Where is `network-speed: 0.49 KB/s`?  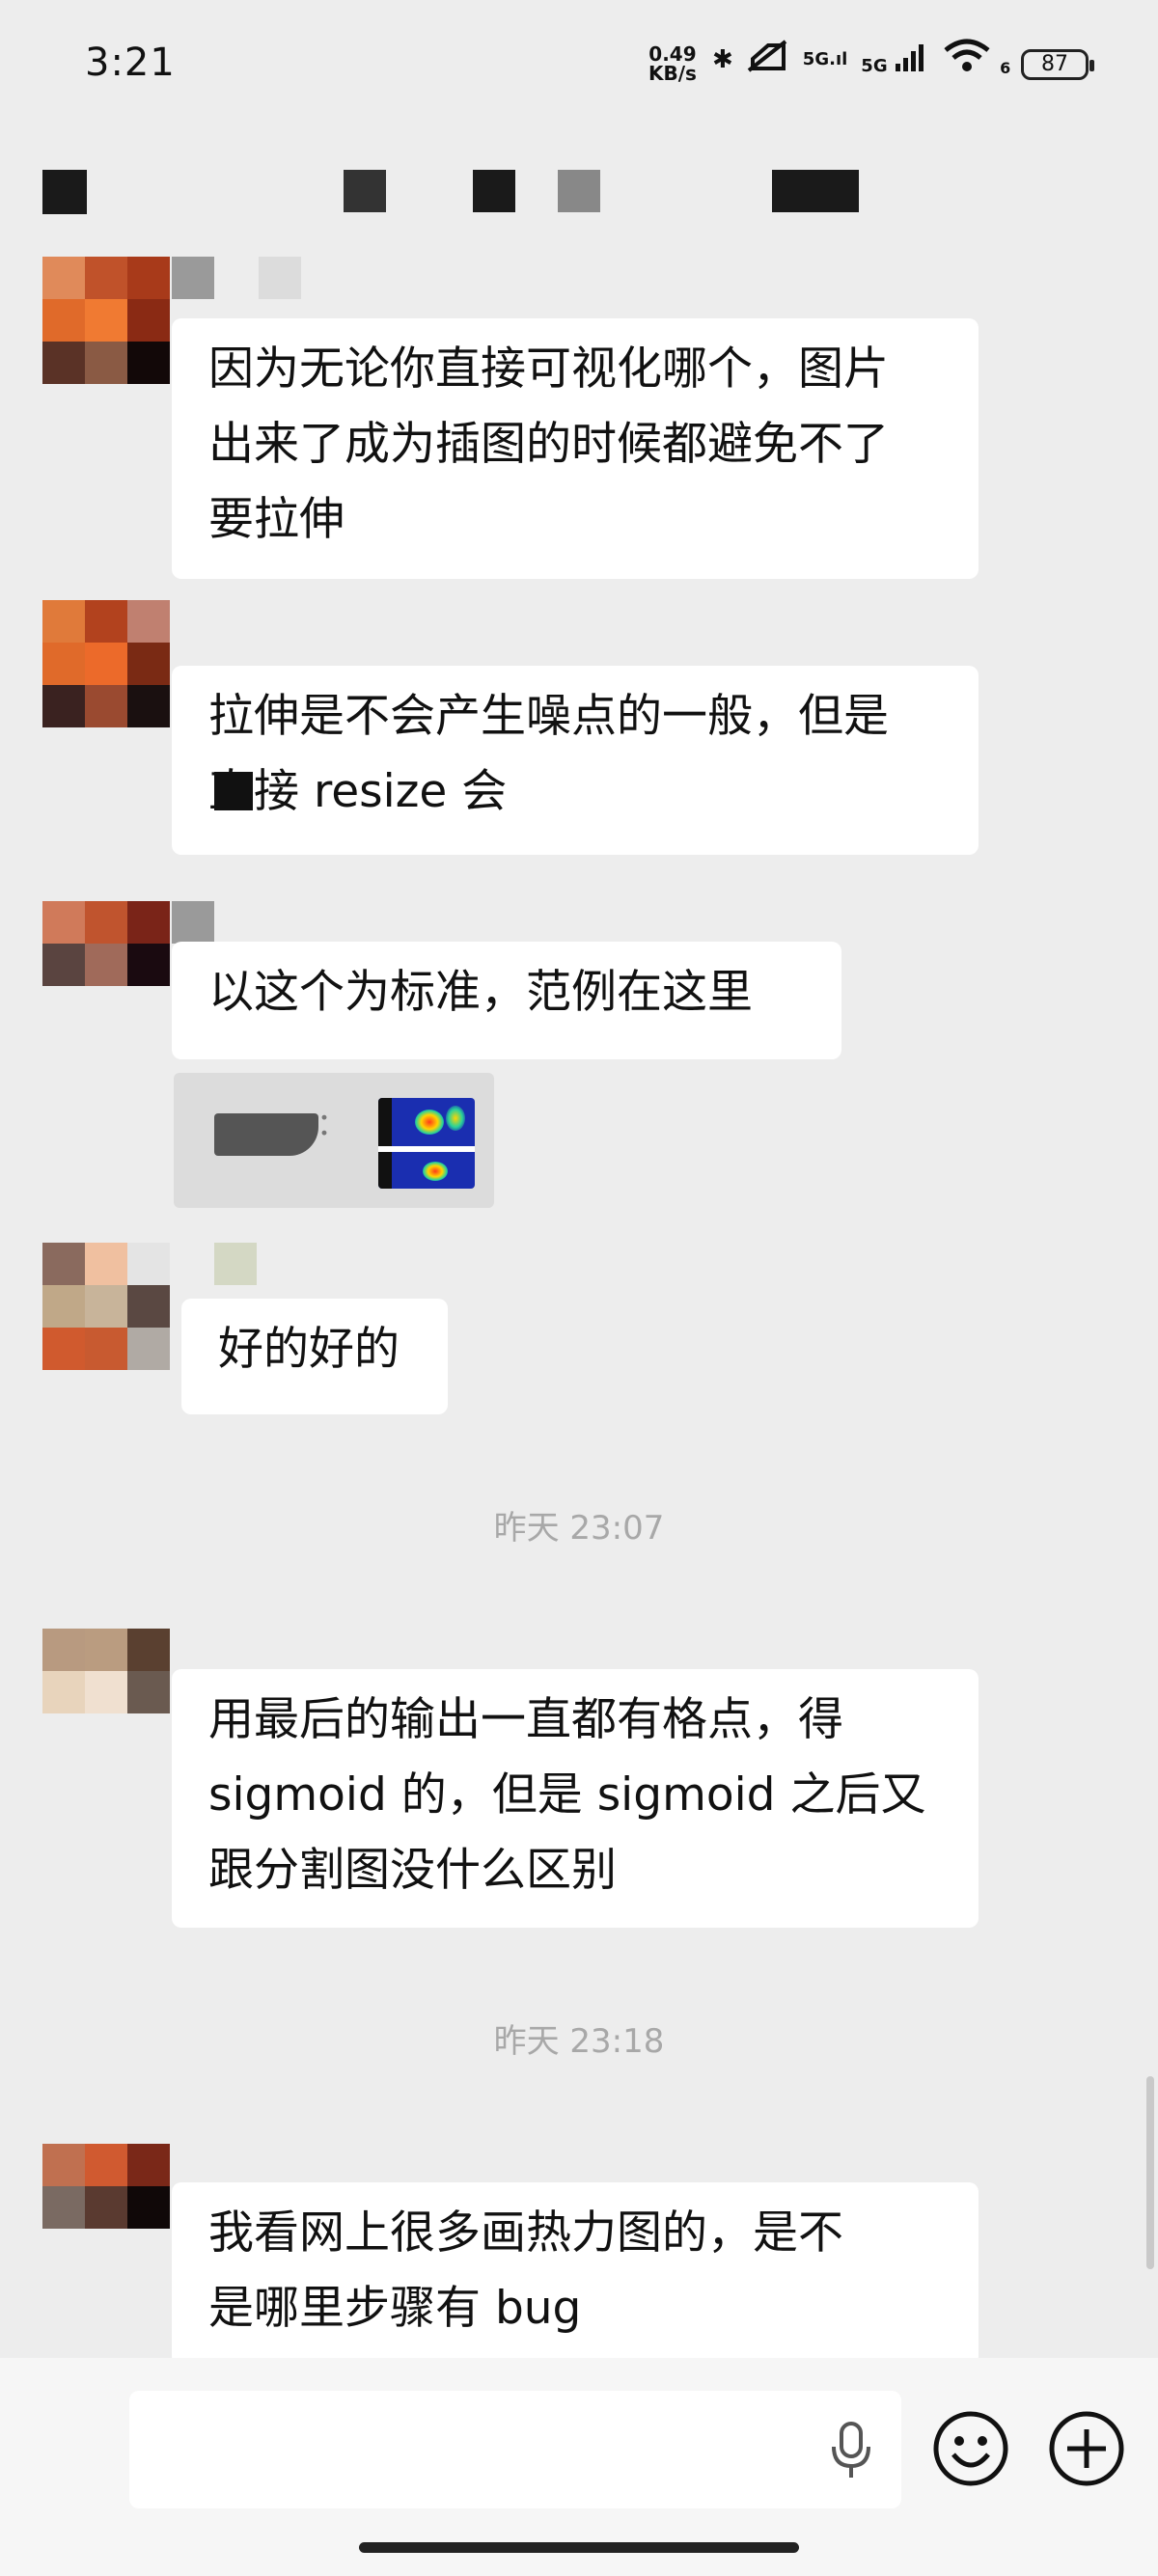 network-speed: 0.49 KB/s is located at coordinates (672, 64).